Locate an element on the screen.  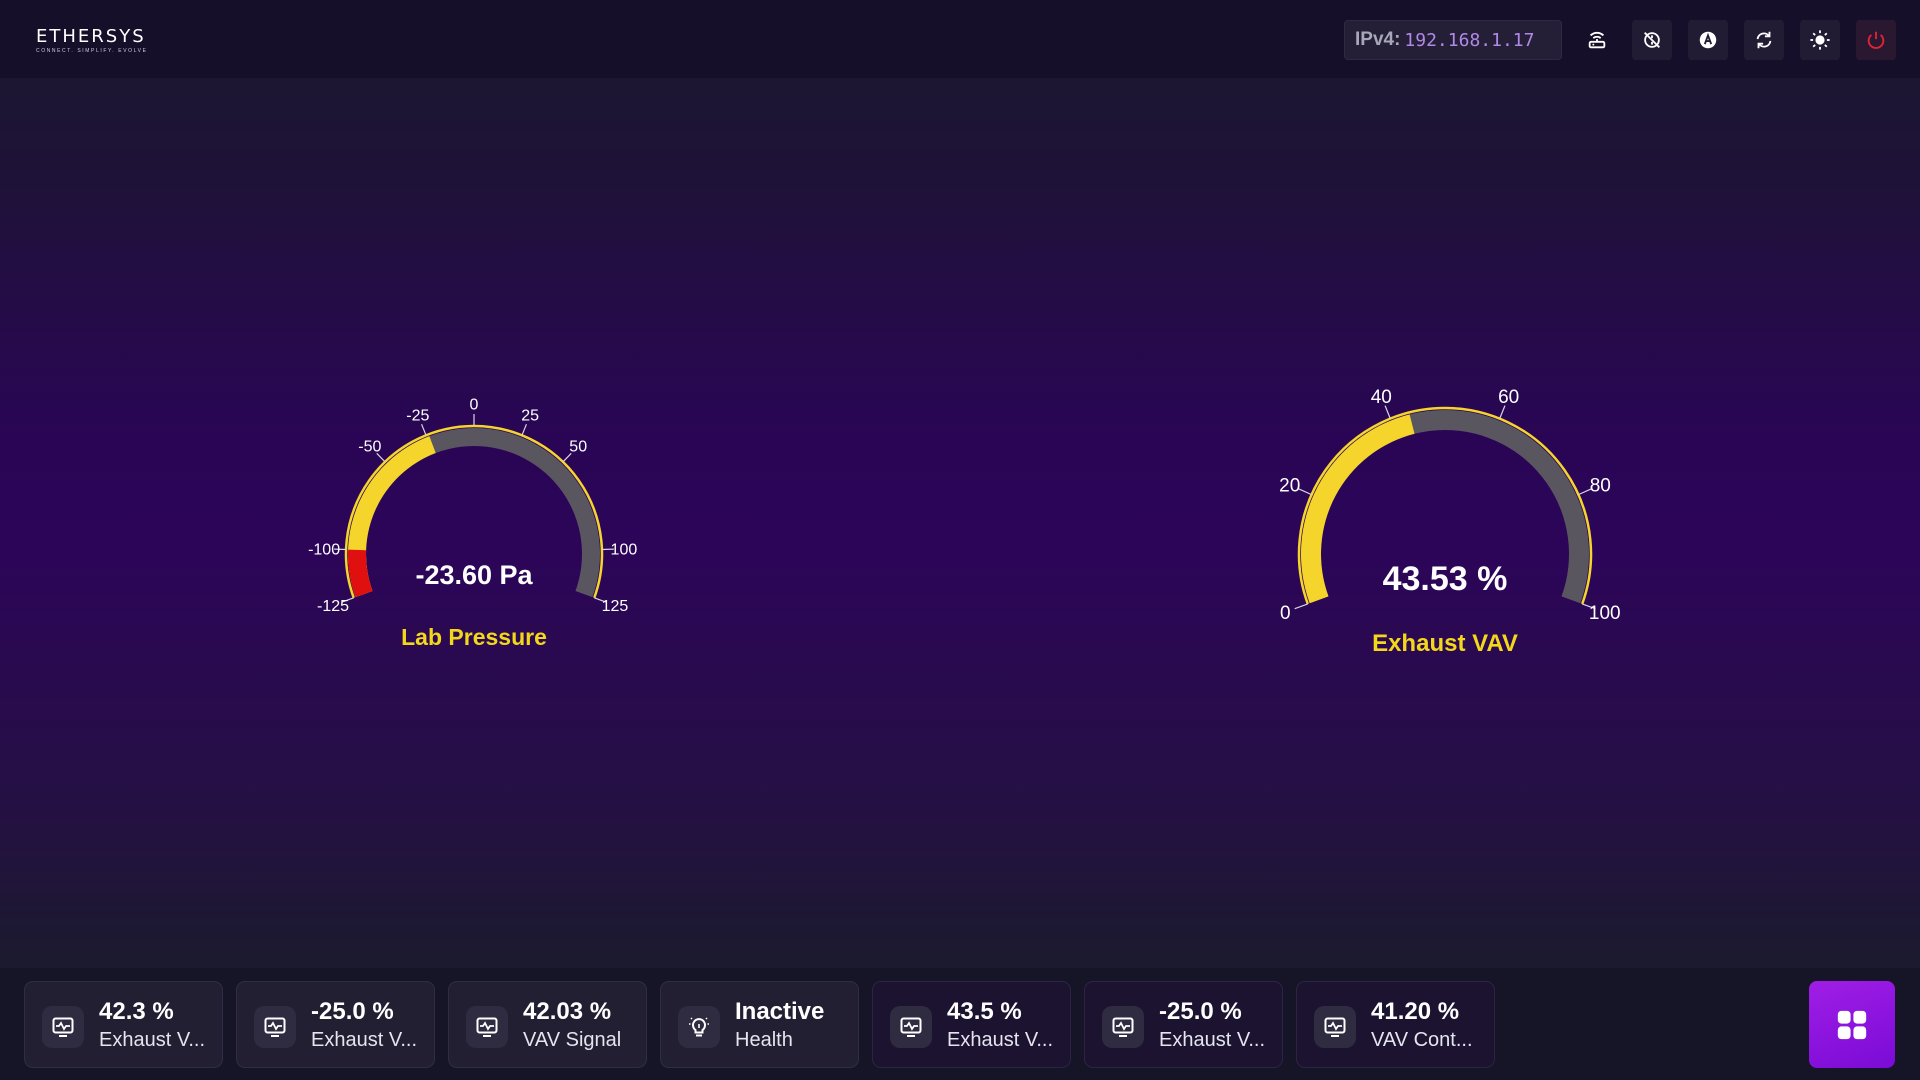
power-button is located at coordinates (1876, 40).